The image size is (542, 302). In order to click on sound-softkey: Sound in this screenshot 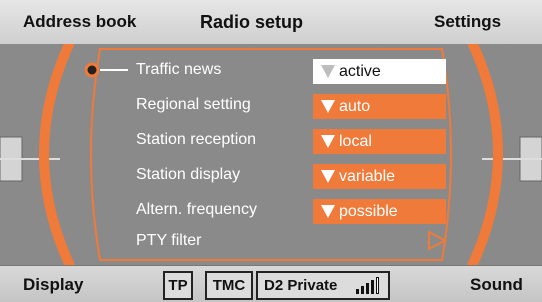, I will do `click(496, 285)`.